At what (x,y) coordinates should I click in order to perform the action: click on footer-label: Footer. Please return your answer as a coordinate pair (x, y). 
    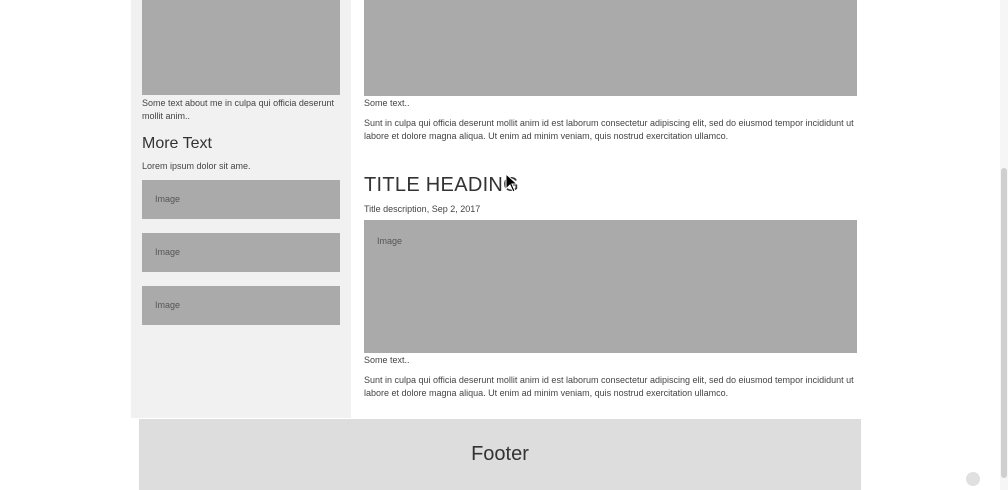
    Looking at the image, I should click on (500, 454).